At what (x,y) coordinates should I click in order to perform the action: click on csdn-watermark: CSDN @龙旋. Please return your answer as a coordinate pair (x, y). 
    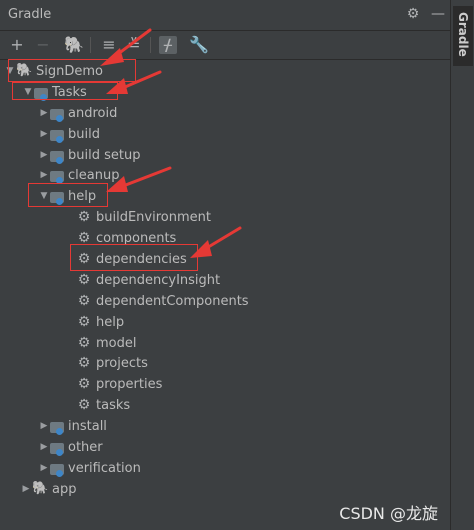
    Looking at the image, I should click on (388, 513).